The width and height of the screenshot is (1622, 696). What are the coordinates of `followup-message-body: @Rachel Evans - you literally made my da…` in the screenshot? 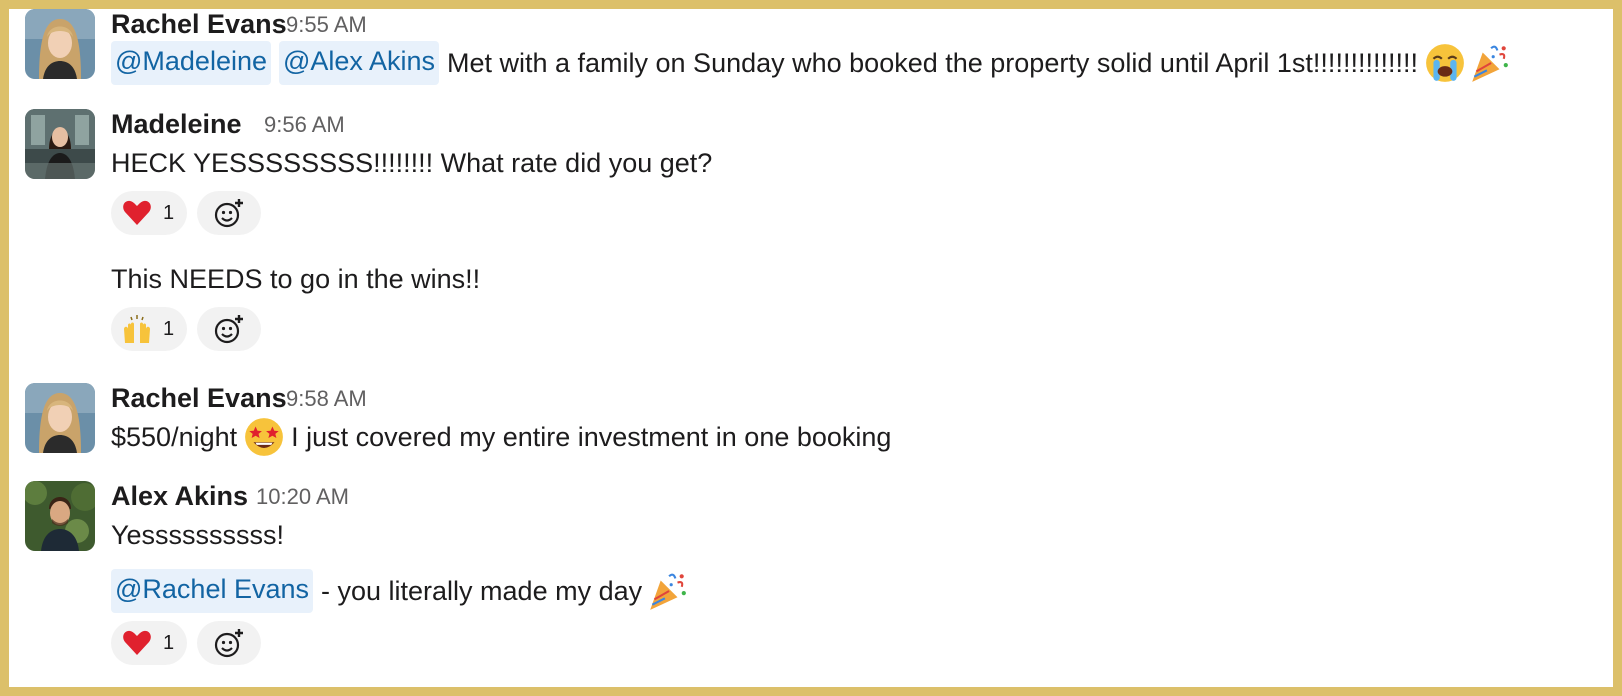 It's located at (399, 591).